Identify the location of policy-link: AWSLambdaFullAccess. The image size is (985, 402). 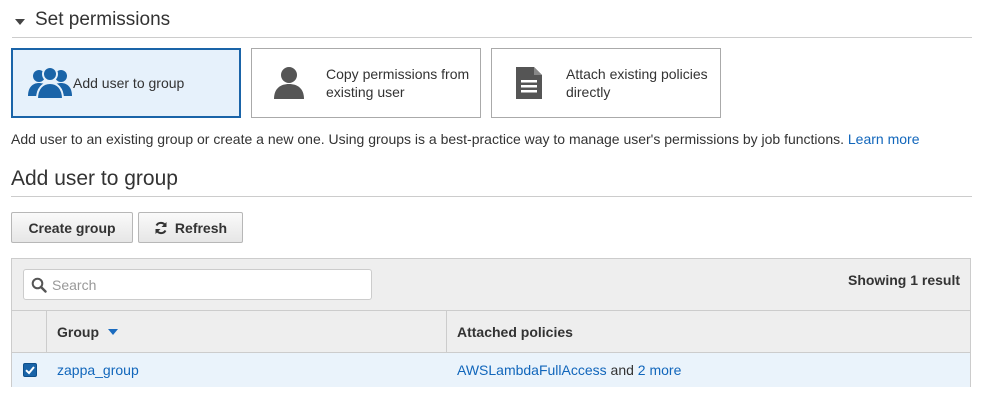
(532, 370).